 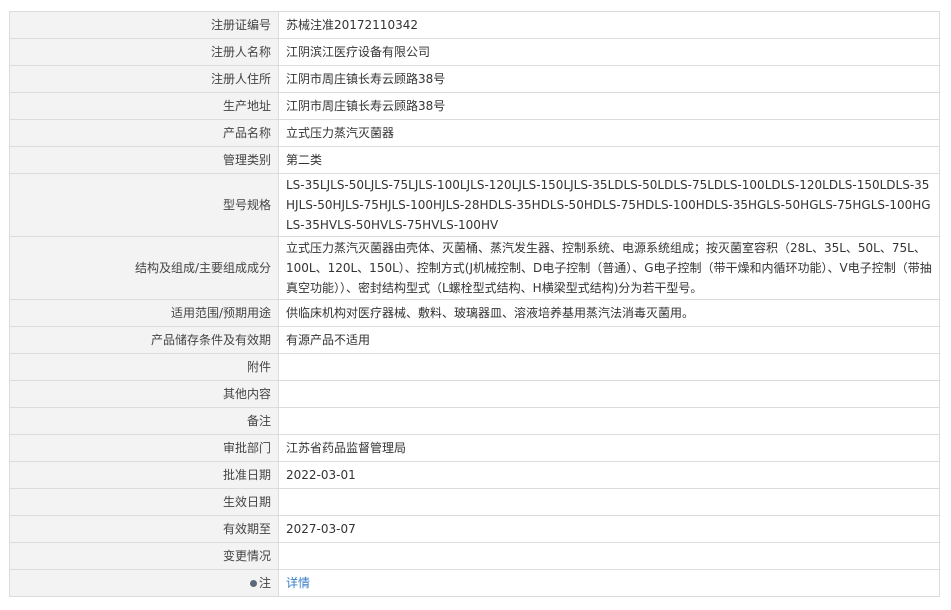 What do you see at coordinates (609, 106) in the screenshot?
I see `value-production-address: 江阴市周庄镇长寿云顾路38号` at bounding box center [609, 106].